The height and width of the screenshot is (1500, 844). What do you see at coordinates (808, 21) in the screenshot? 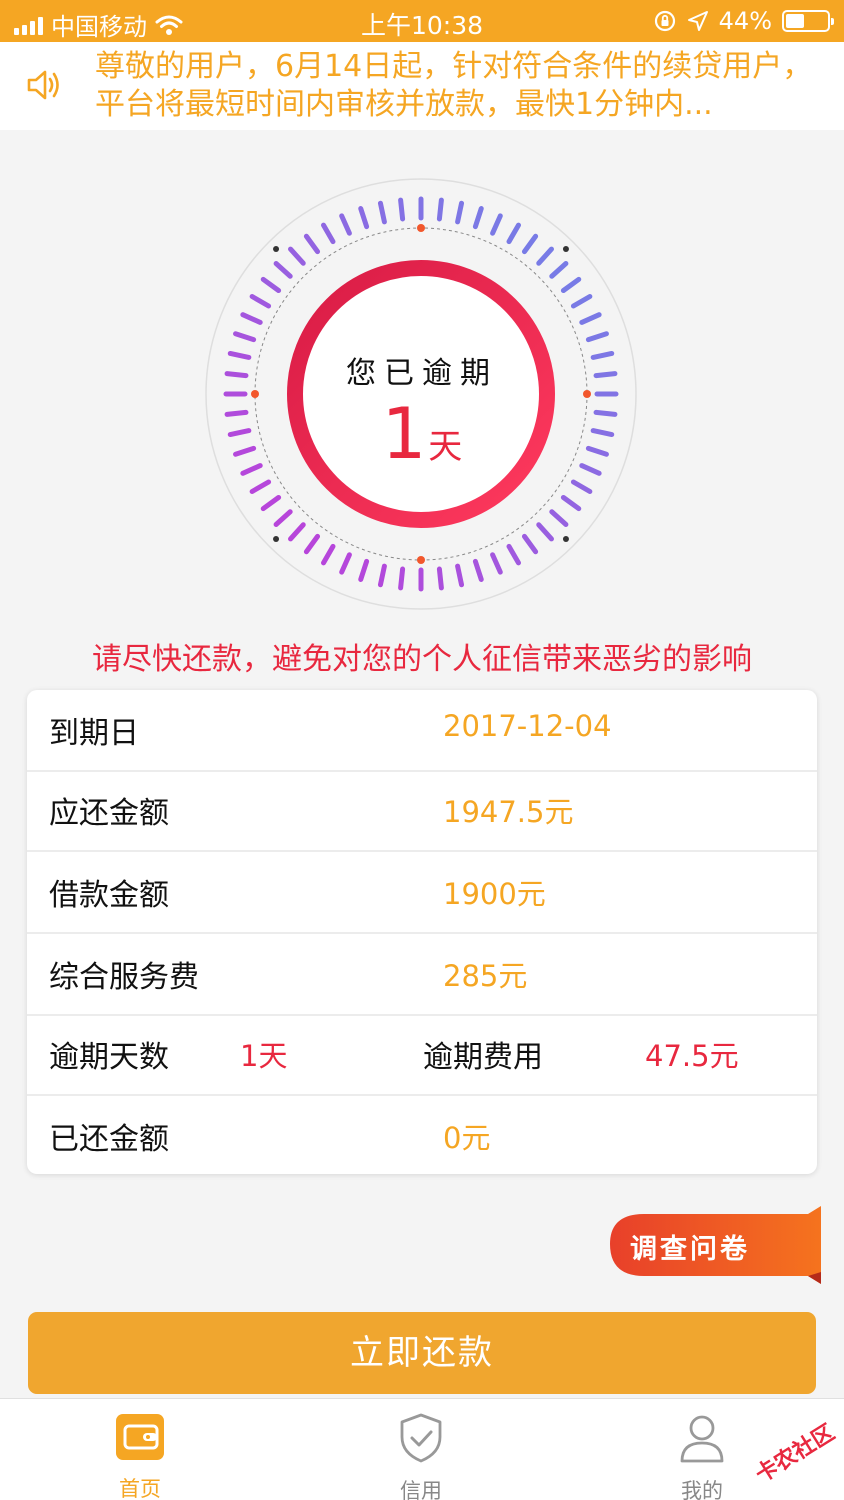
I see `battery-icon` at bounding box center [808, 21].